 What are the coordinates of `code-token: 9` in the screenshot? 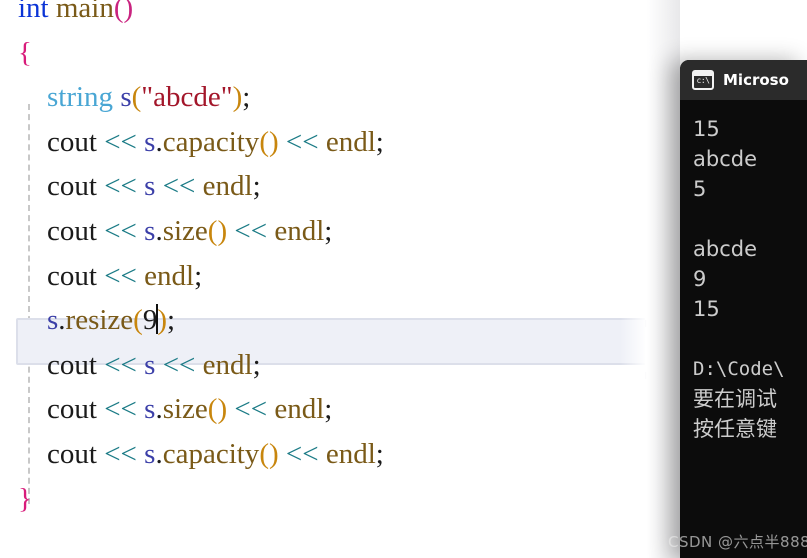 It's located at (150, 320).